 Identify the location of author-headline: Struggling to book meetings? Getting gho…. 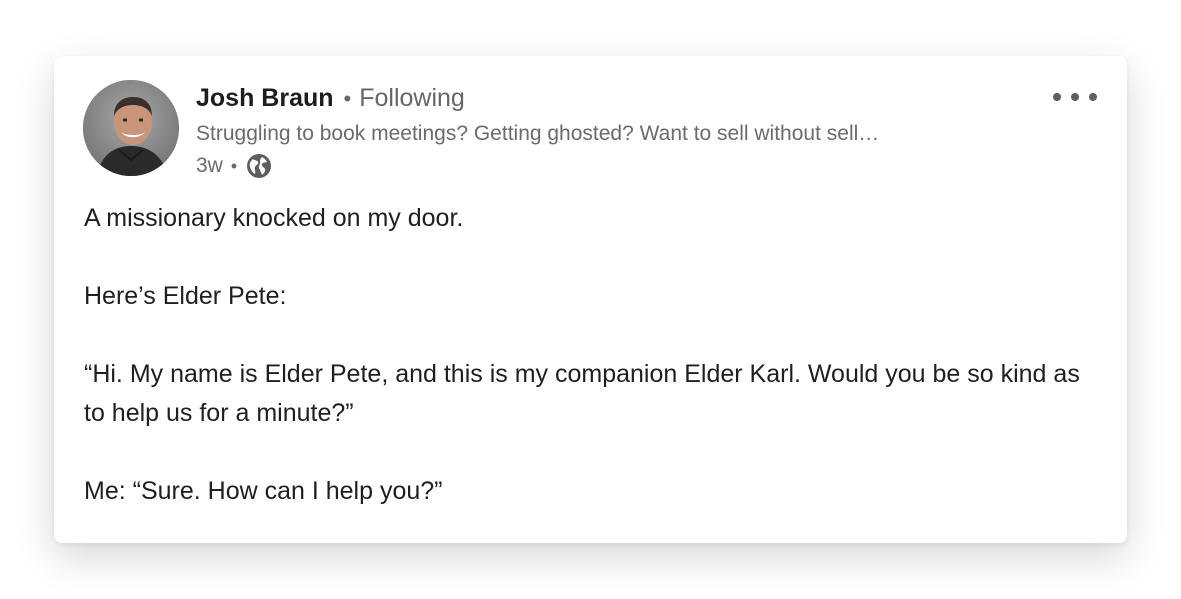
(538, 133).